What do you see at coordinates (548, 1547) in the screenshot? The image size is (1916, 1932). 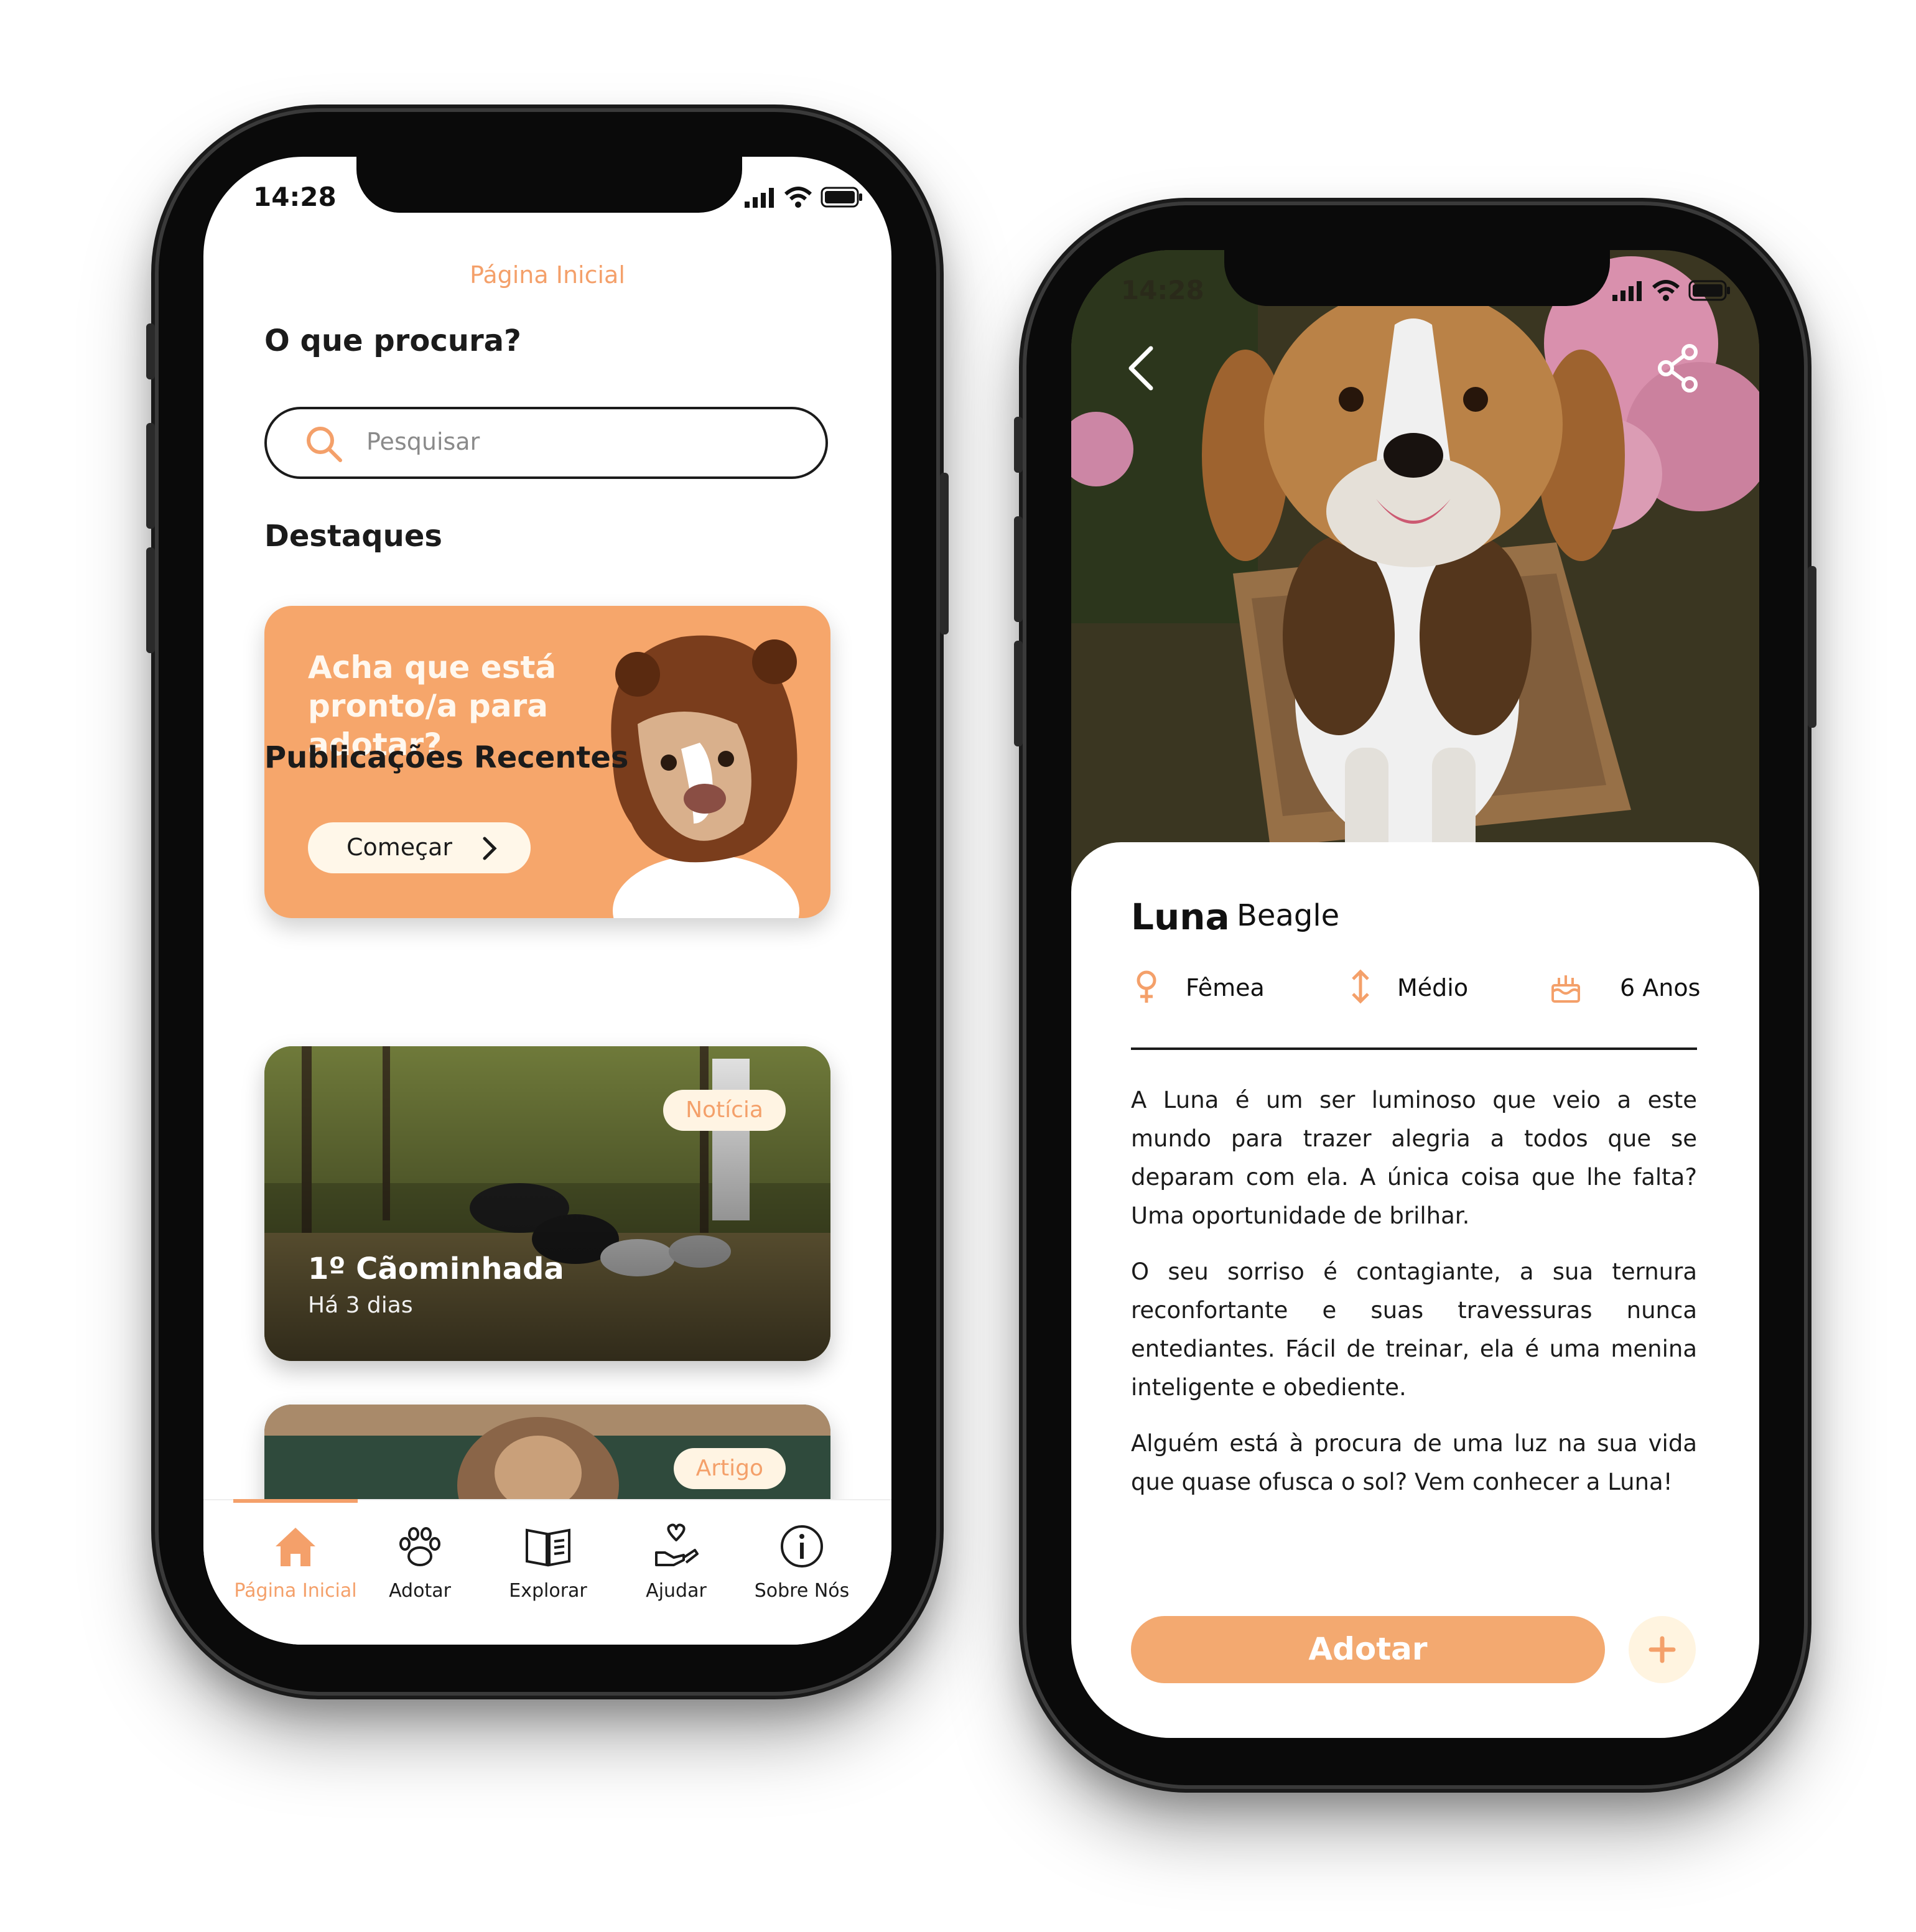 I see `book-icon` at bounding box center [548, 1547].